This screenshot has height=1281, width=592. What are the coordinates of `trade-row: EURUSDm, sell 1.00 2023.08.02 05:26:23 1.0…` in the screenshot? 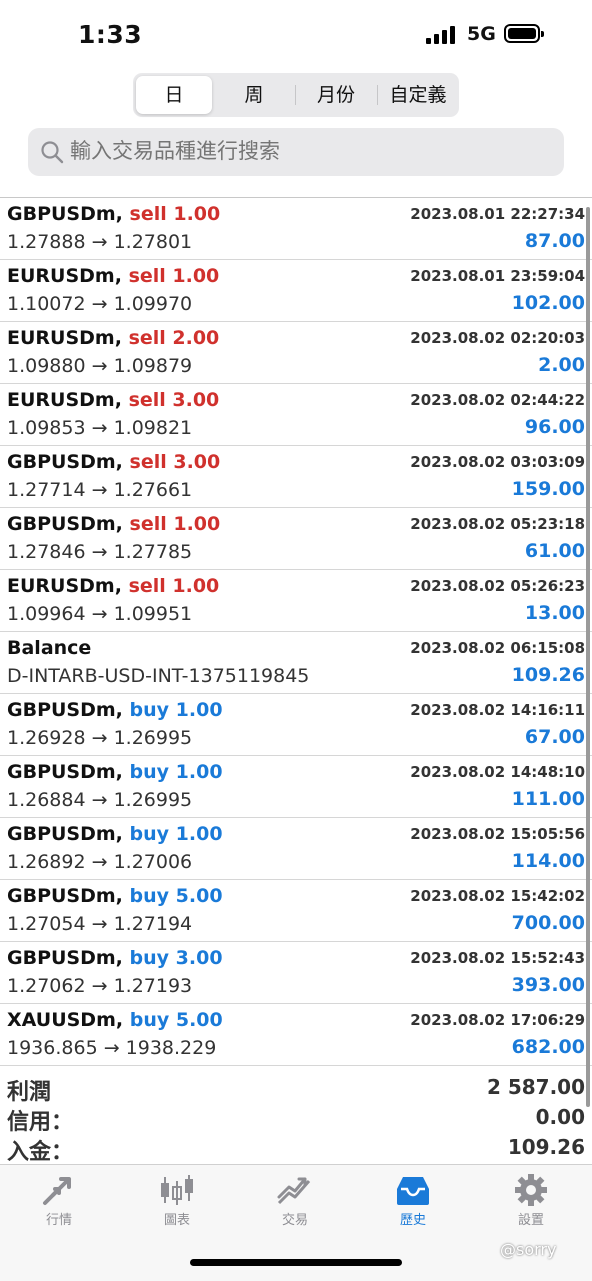 It's located at (296, 601).